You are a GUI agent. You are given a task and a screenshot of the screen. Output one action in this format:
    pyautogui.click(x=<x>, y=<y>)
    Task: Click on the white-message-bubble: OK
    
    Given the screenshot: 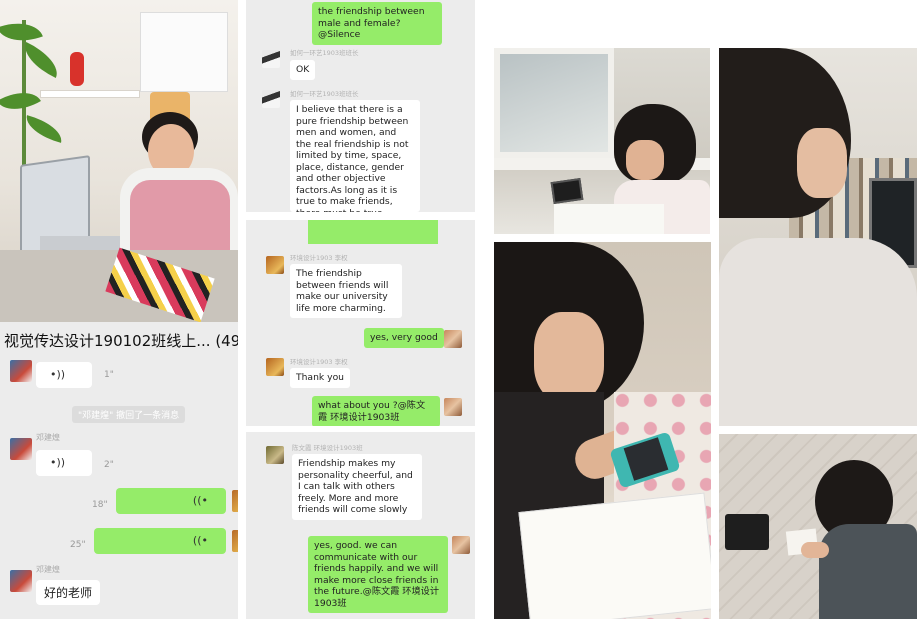 What is the action you would take?
    pyautogui.click(x=303, y=70)
    